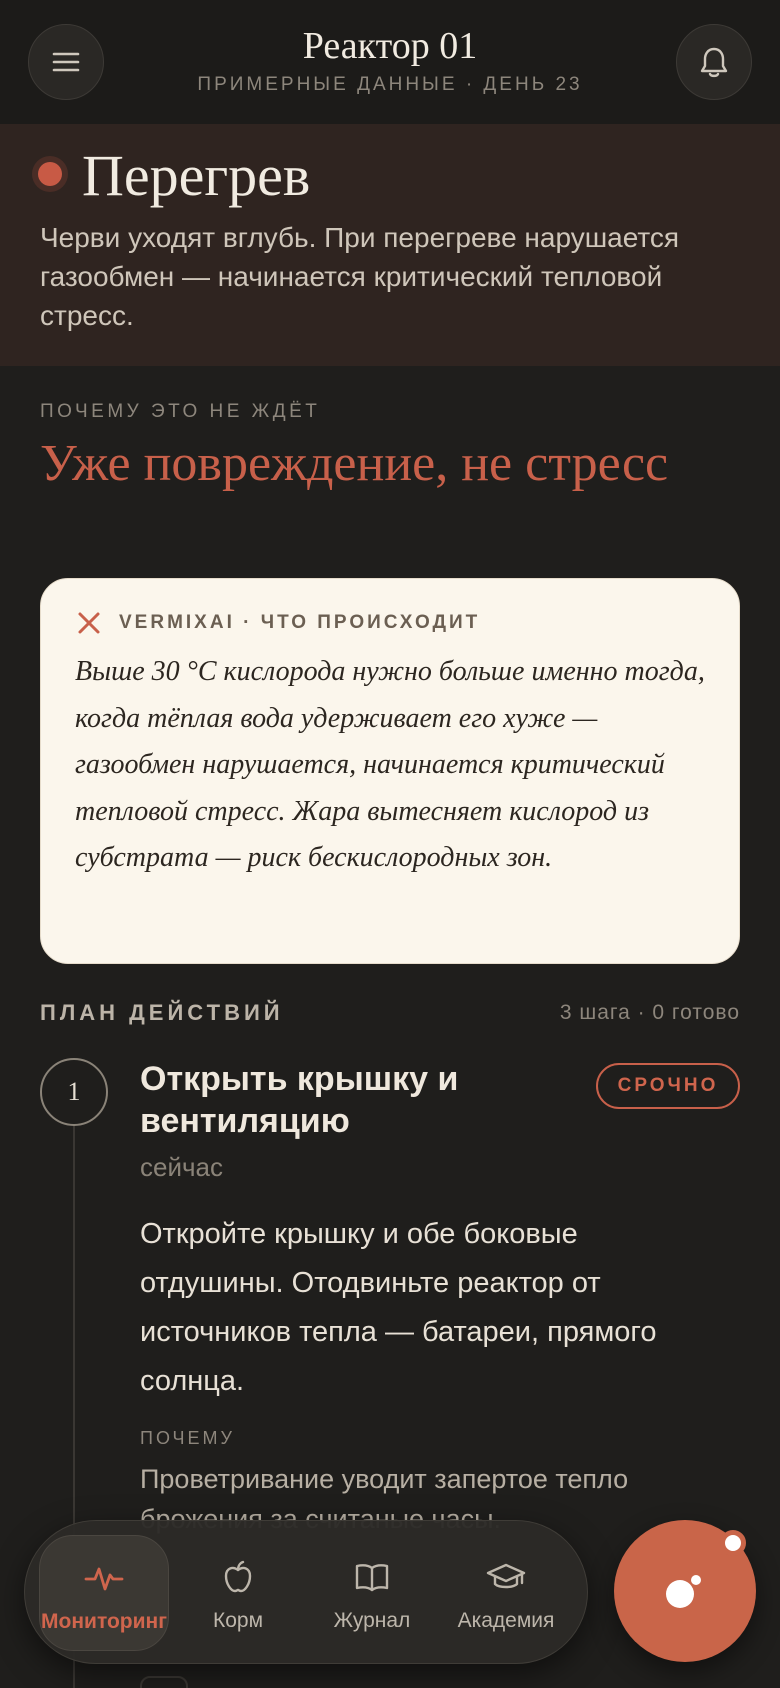  What do you see at coordinates (355, 1100) in the screenshot?
I see `step-title: Открыть крышку и вентиляцию` at bounding box center [355, 1100].